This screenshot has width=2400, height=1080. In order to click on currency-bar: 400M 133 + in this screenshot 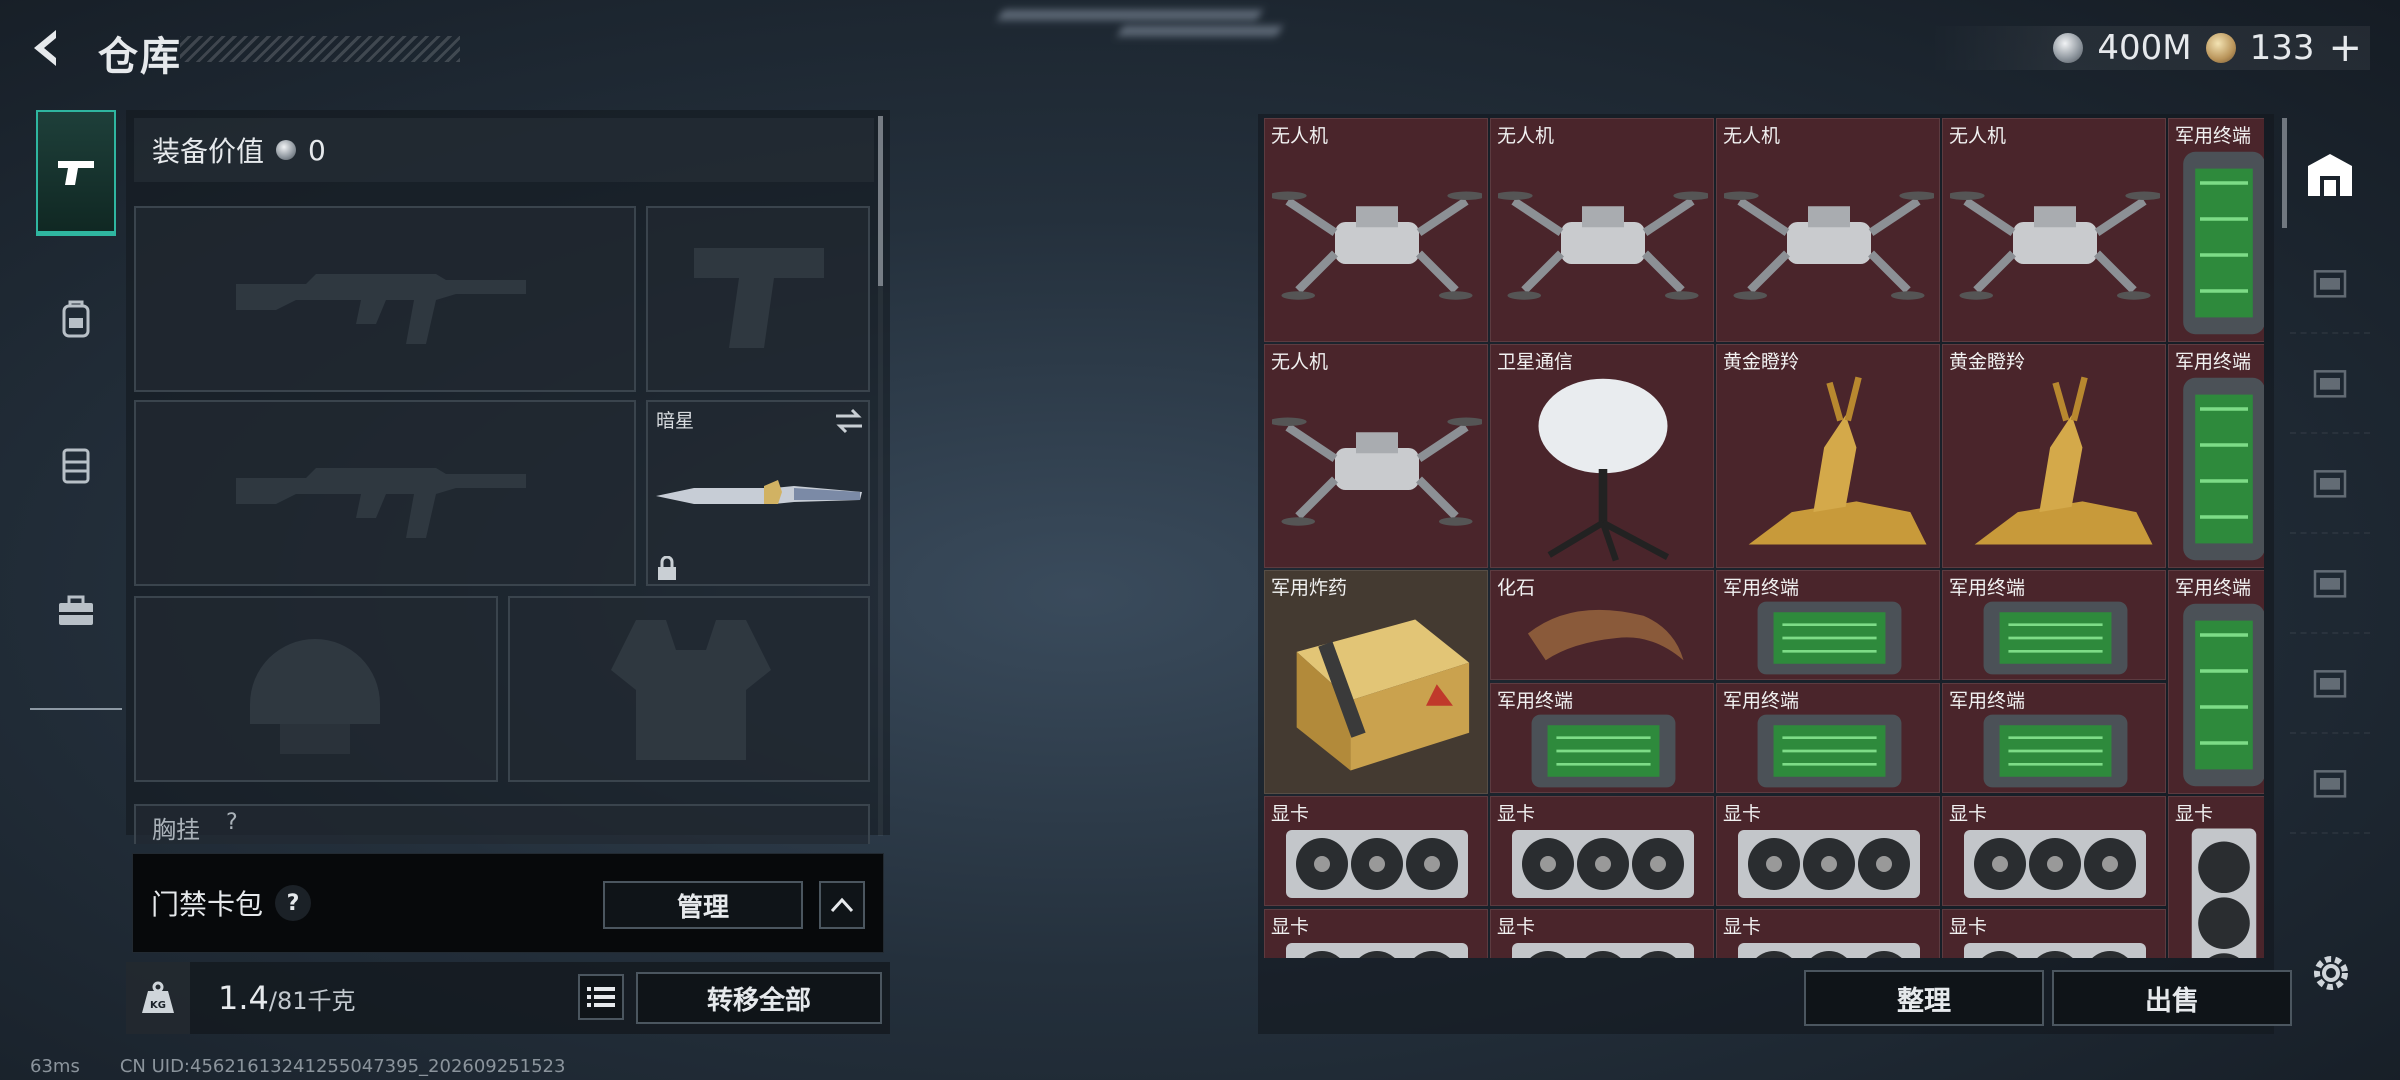, I will do `click(2150, 48)`.